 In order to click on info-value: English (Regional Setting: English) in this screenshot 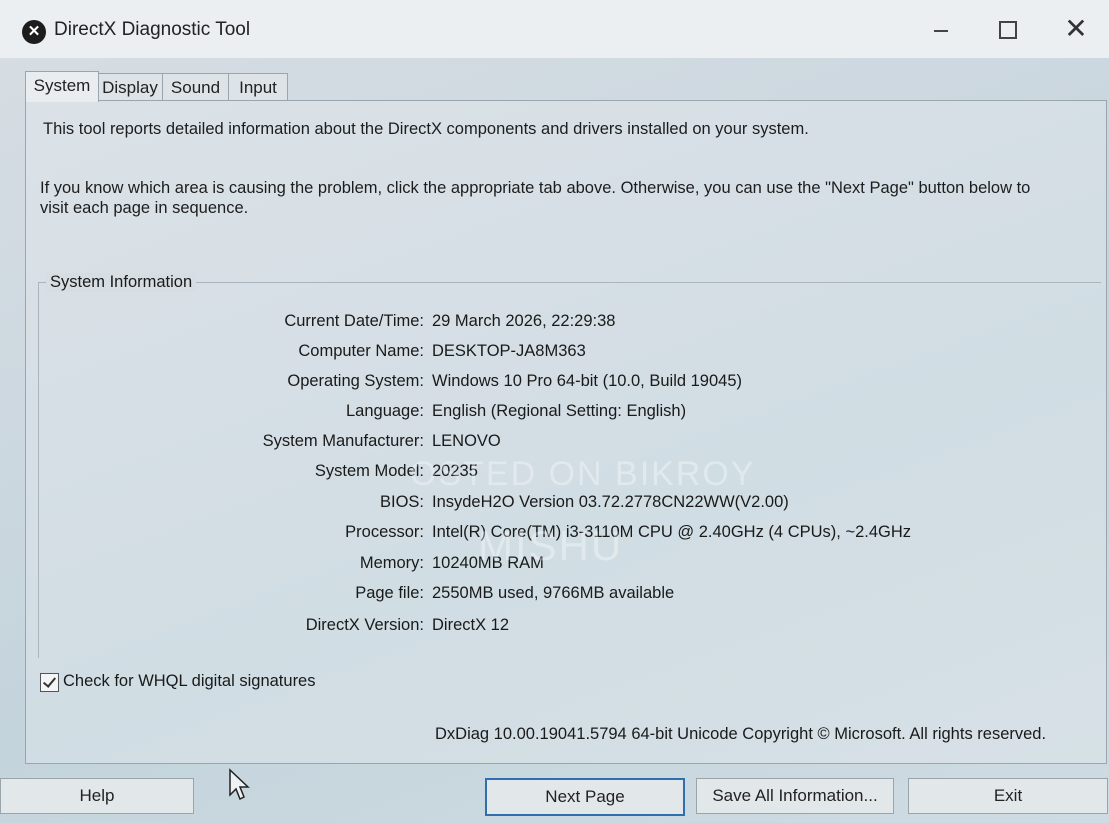, I will do `click(559, 411)`.